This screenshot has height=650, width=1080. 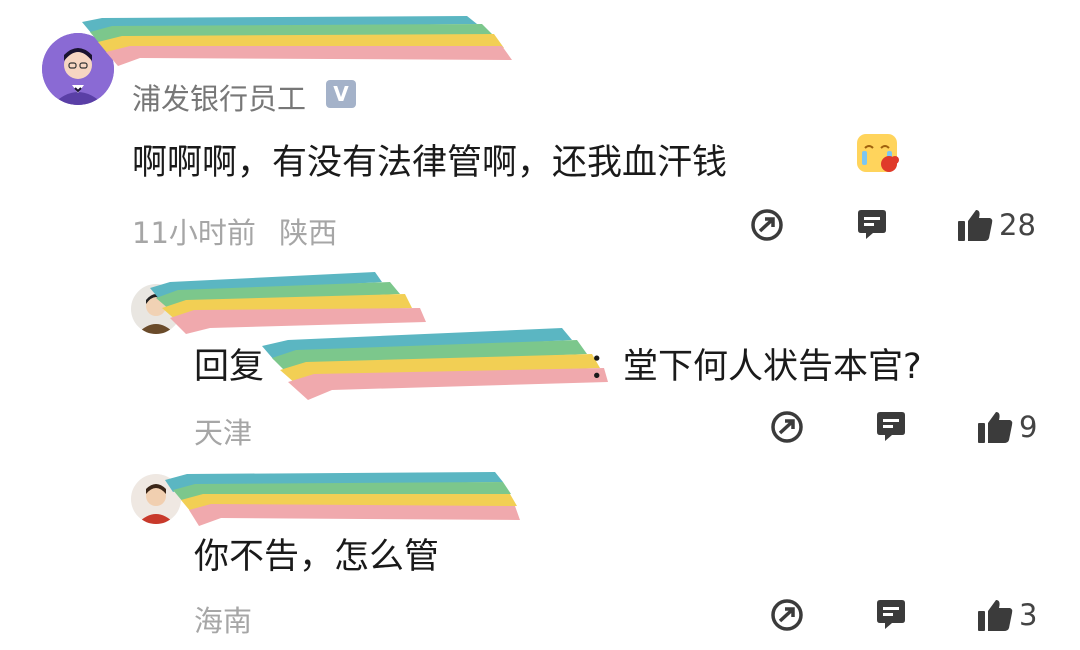 I want to click on crying-face-emoji, so click(x=878, y=153).